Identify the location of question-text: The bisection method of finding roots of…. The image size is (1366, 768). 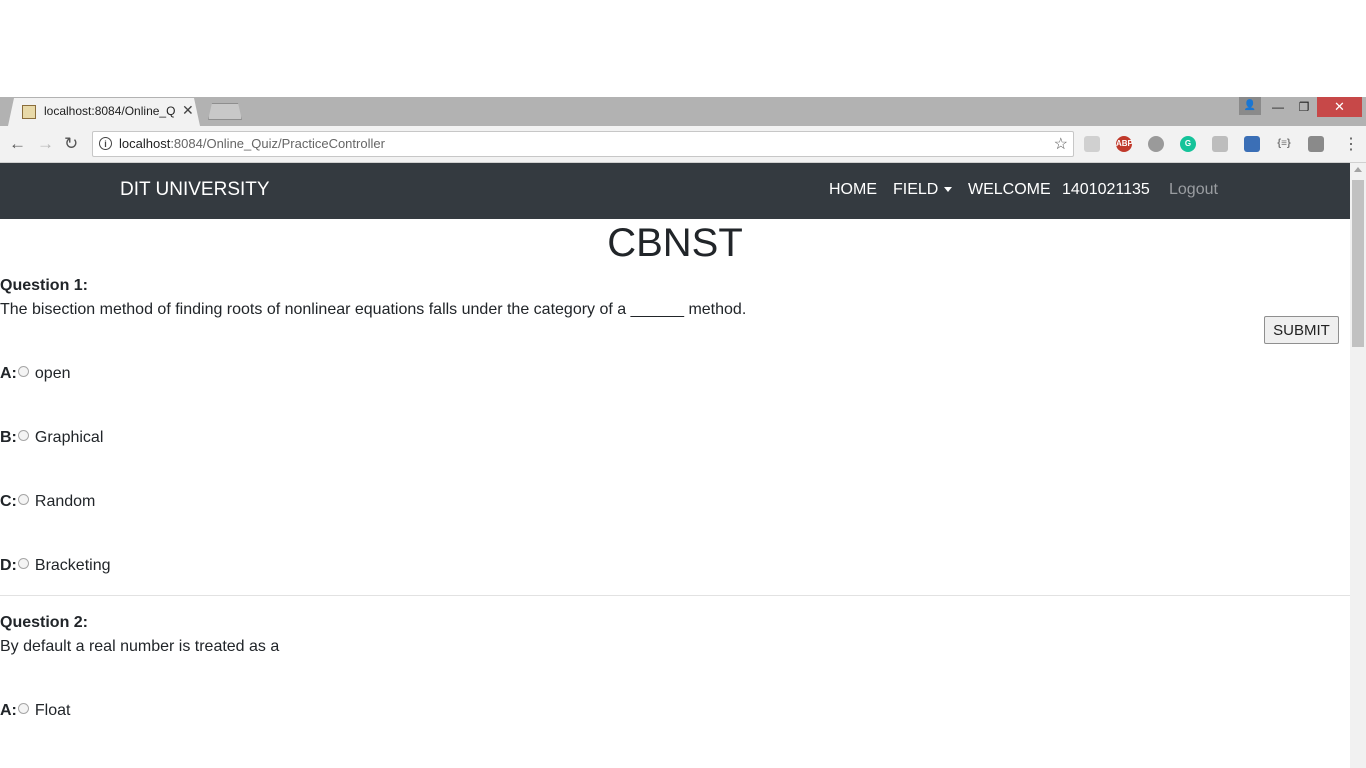
(373, 309).